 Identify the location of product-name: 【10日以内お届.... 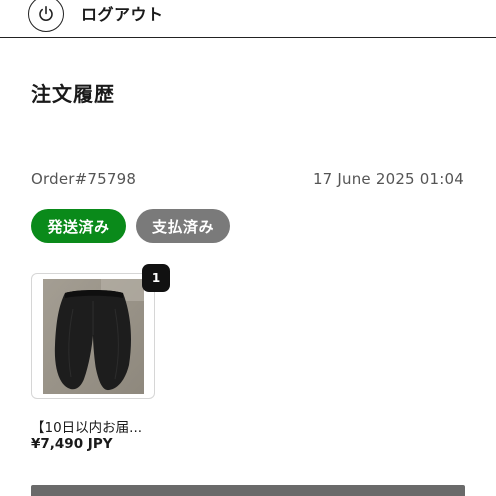
(86, 426).